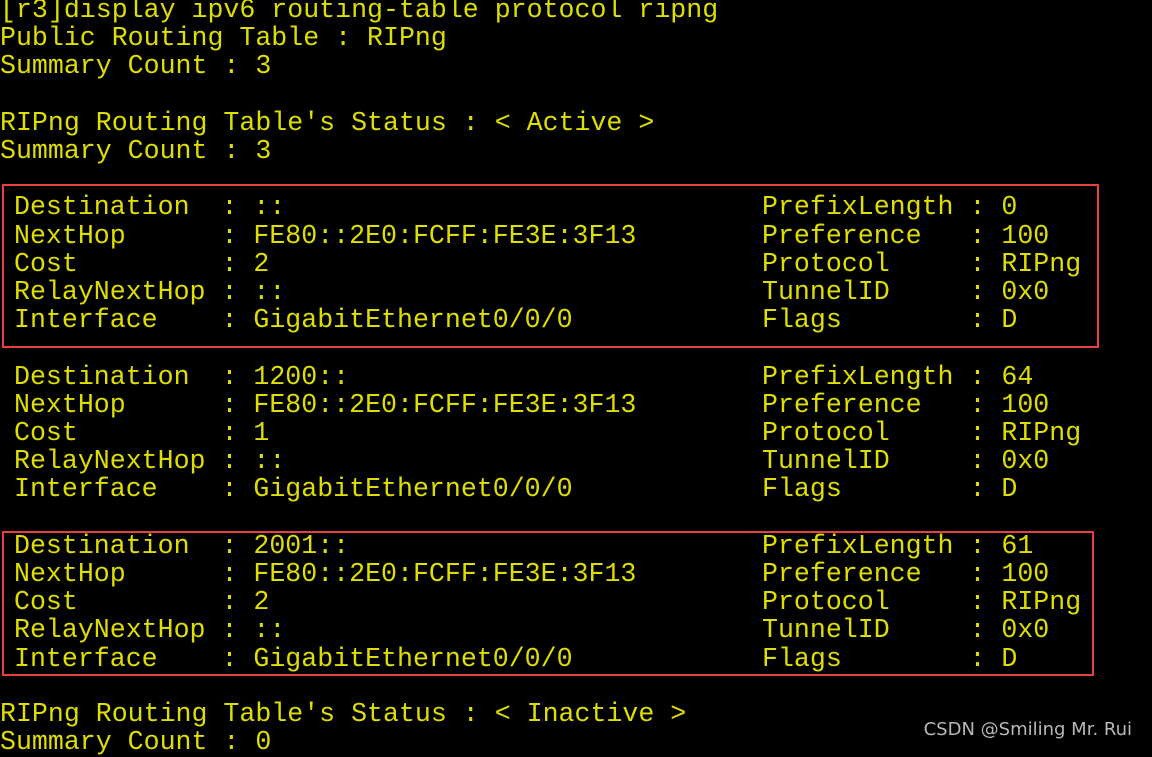  What do you see at coordinates (136, 742) in the screenshot?
I see `inactive-summary-line: Summary Count : 0` at bounding box center [136, 742].